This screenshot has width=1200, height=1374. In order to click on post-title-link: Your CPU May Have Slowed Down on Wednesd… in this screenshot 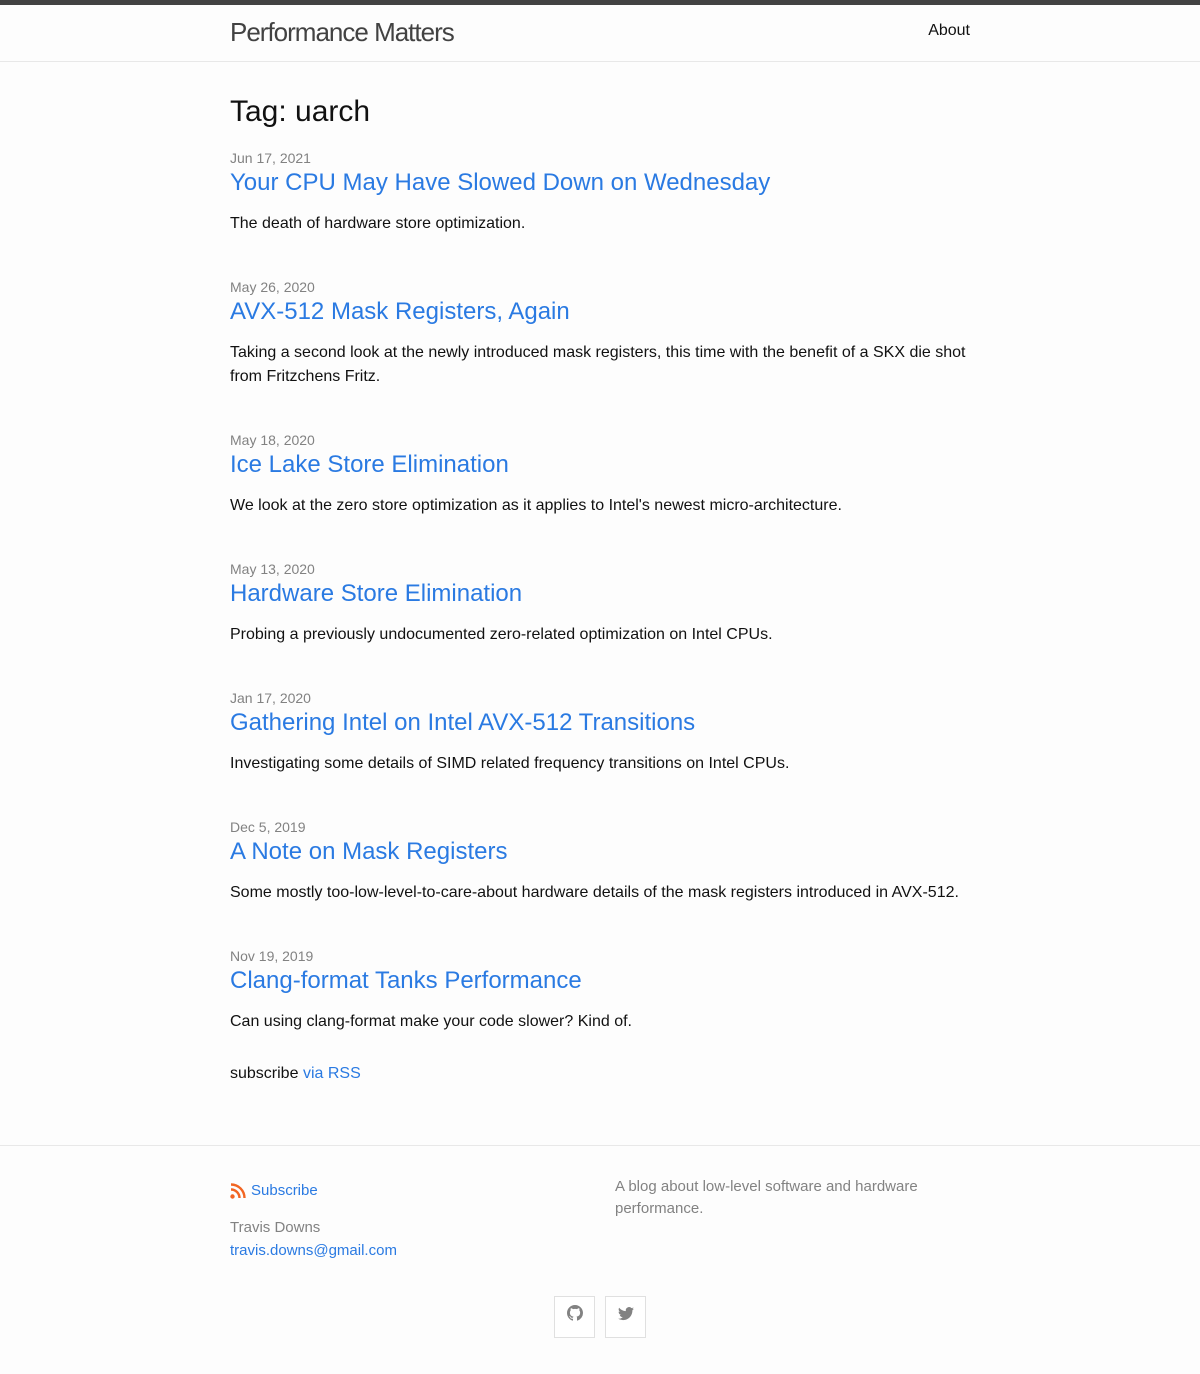, I will do `click(500, 183)`.